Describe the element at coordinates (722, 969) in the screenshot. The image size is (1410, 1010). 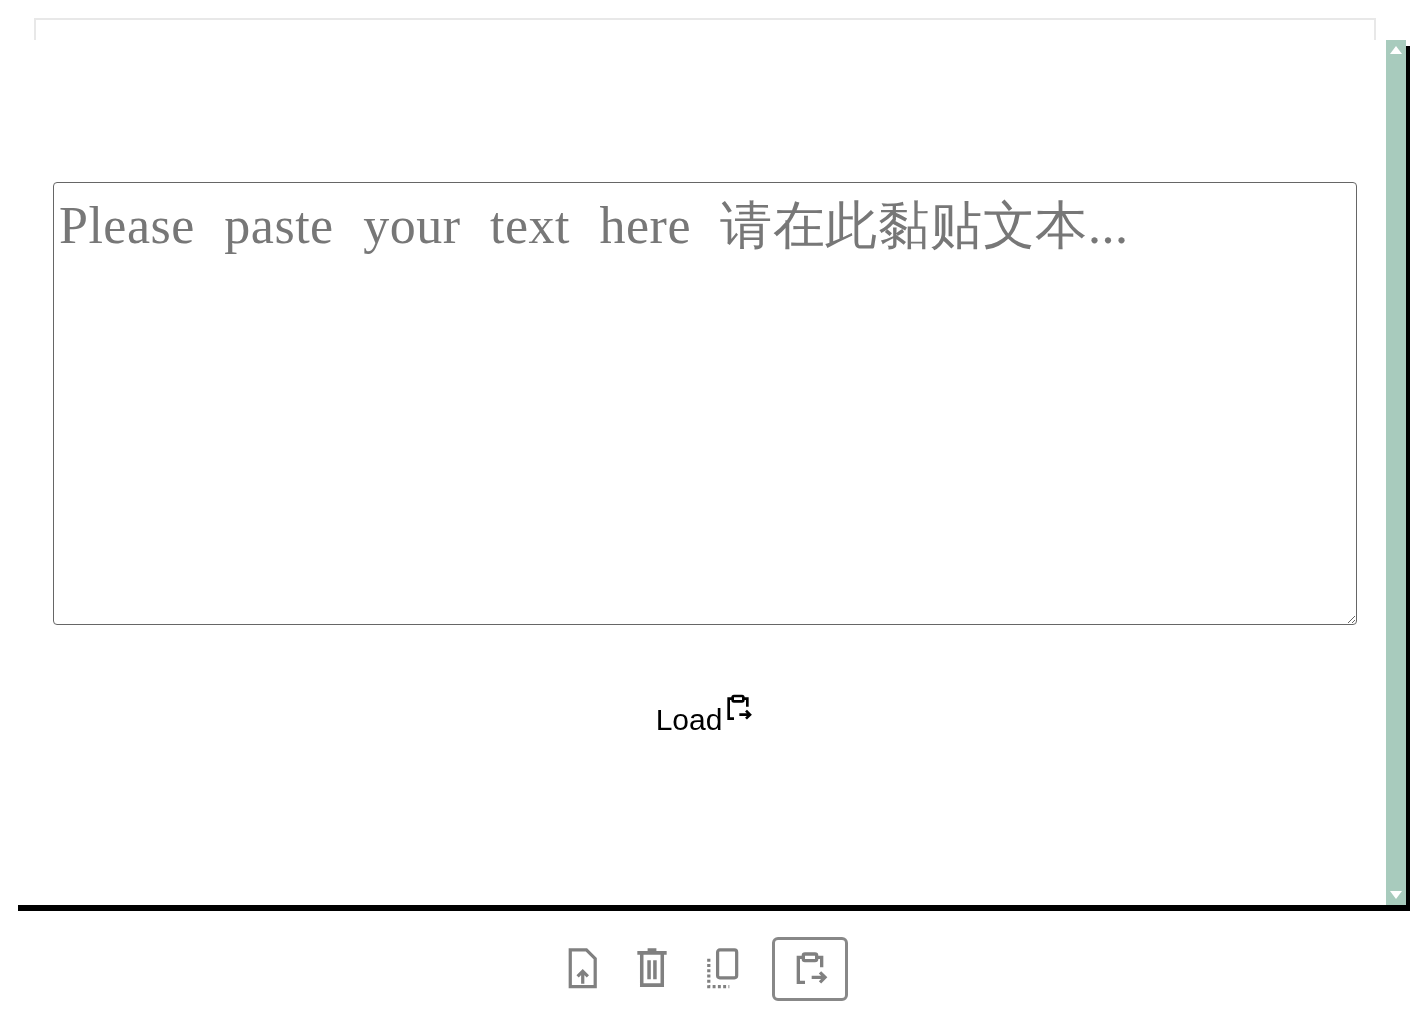
I see `copy-icon` at that location.